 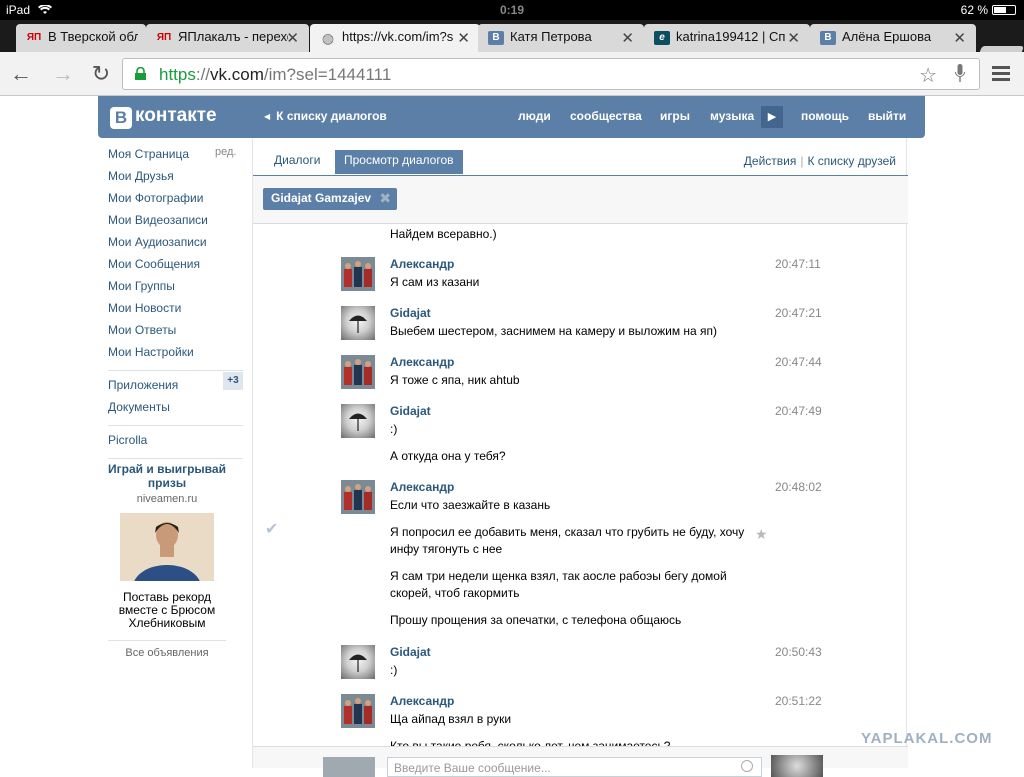 What do you see at coordinates (770, 161) in the screenshot?
I see `actions-link: Действия` at bounding box center [770, 161].